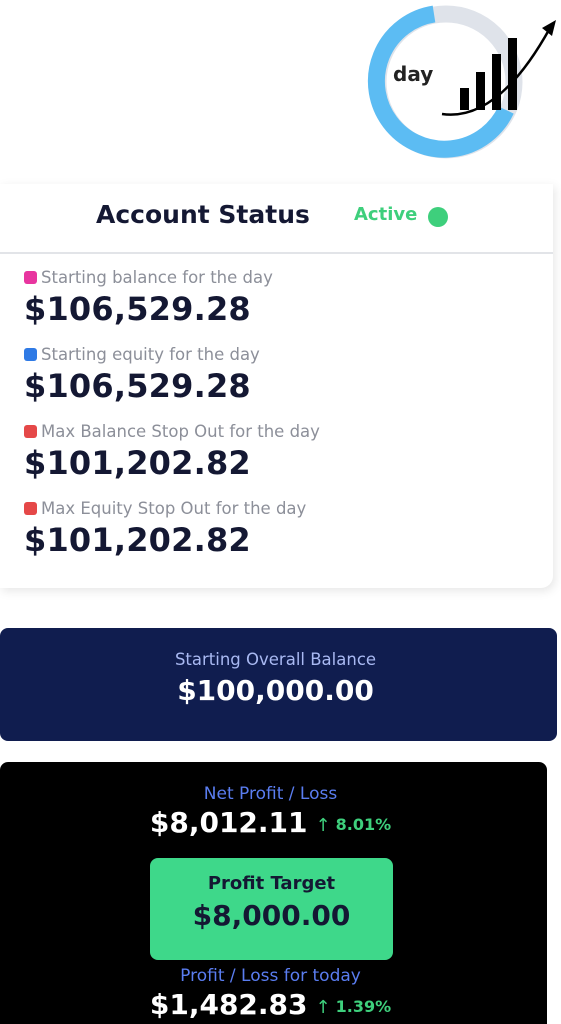 The image size is (561, 1024). Describe the element at coordinates (30, 277) in the screenshot. I see `pink-square-icon` at that location.